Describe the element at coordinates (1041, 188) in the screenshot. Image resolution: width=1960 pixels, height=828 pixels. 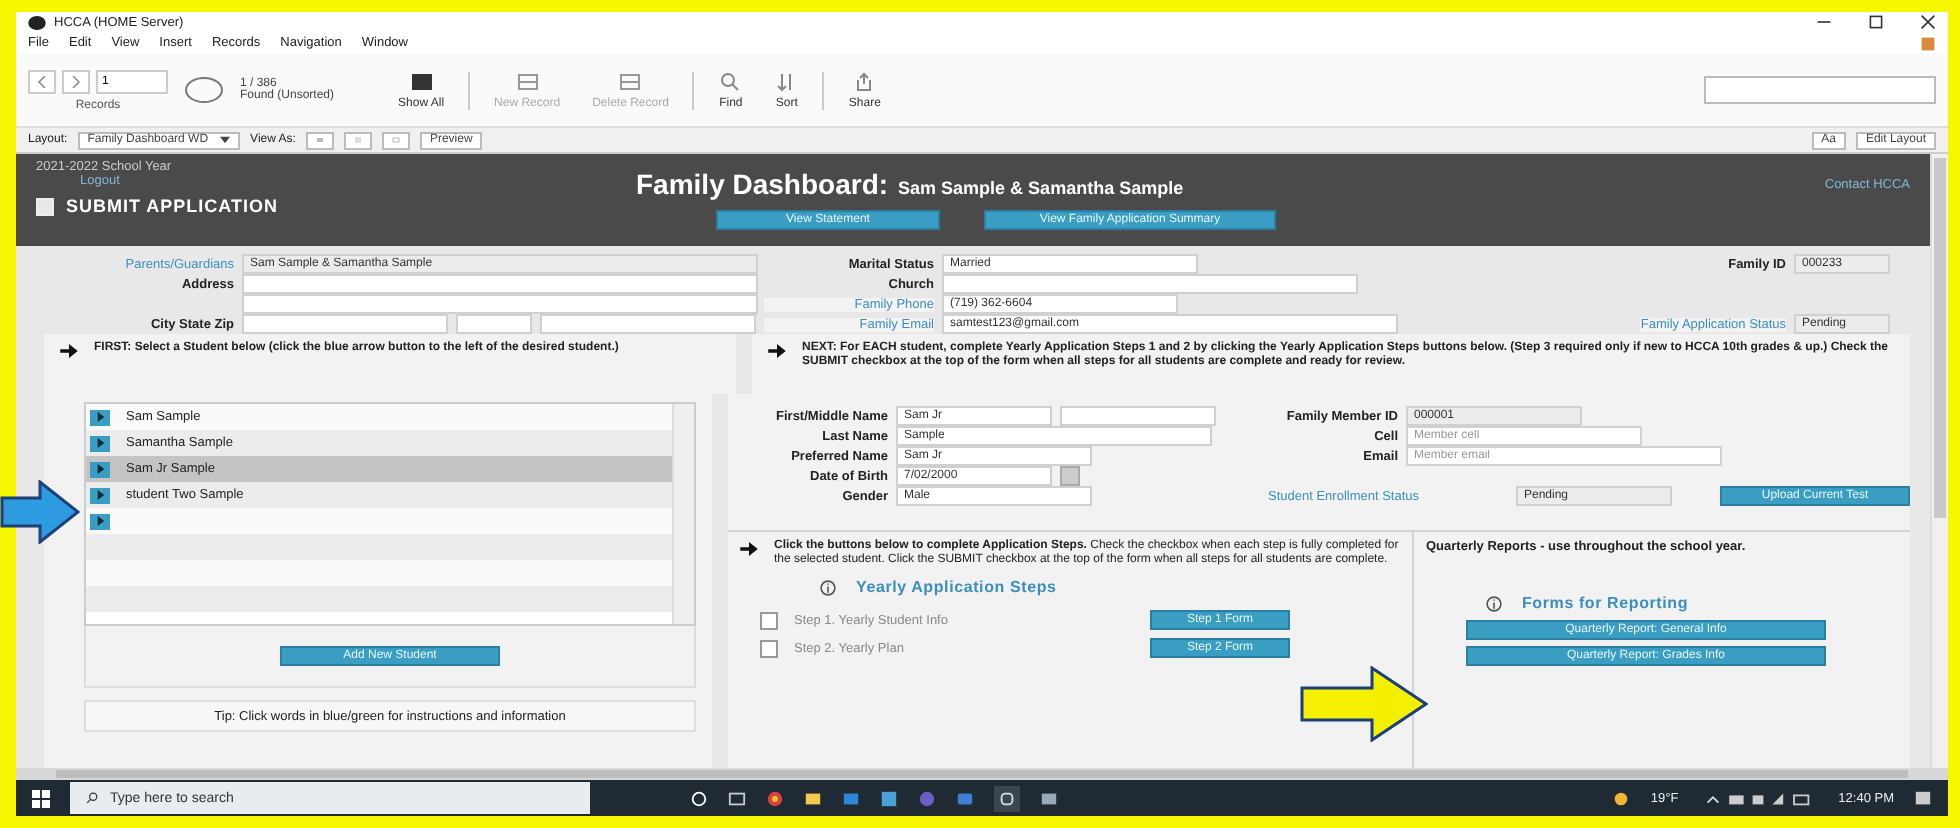
I see `family-name: Sam Sample & Samantha Sample` at that location.